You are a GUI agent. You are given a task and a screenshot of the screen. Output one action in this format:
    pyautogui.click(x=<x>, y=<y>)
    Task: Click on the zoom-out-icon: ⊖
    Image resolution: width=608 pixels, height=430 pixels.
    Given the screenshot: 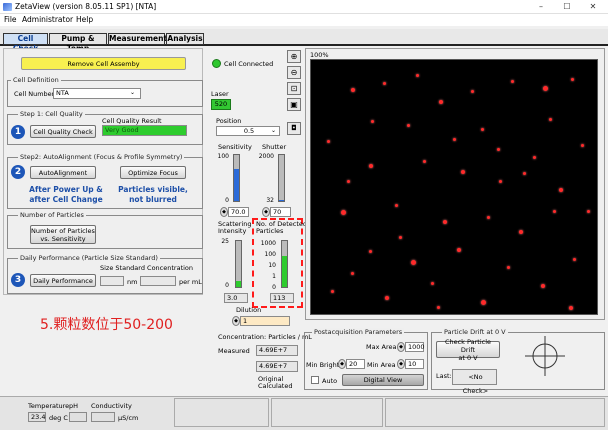 What is the action you would take?
    pyautogui.click(x=294, y=72)
    